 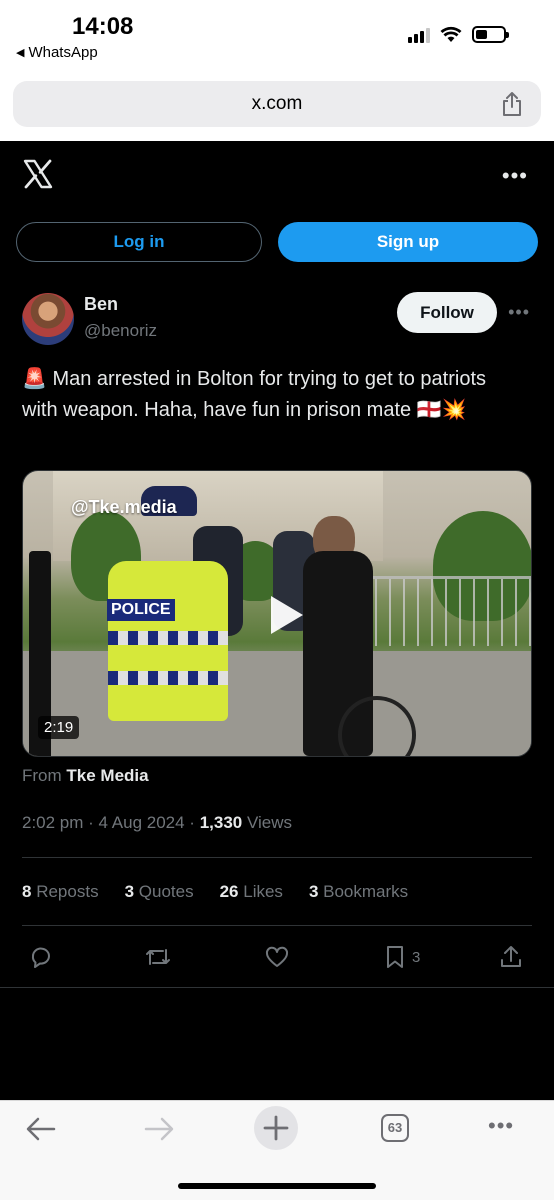 I want to click on repost-button, so click(x=158, y=957).